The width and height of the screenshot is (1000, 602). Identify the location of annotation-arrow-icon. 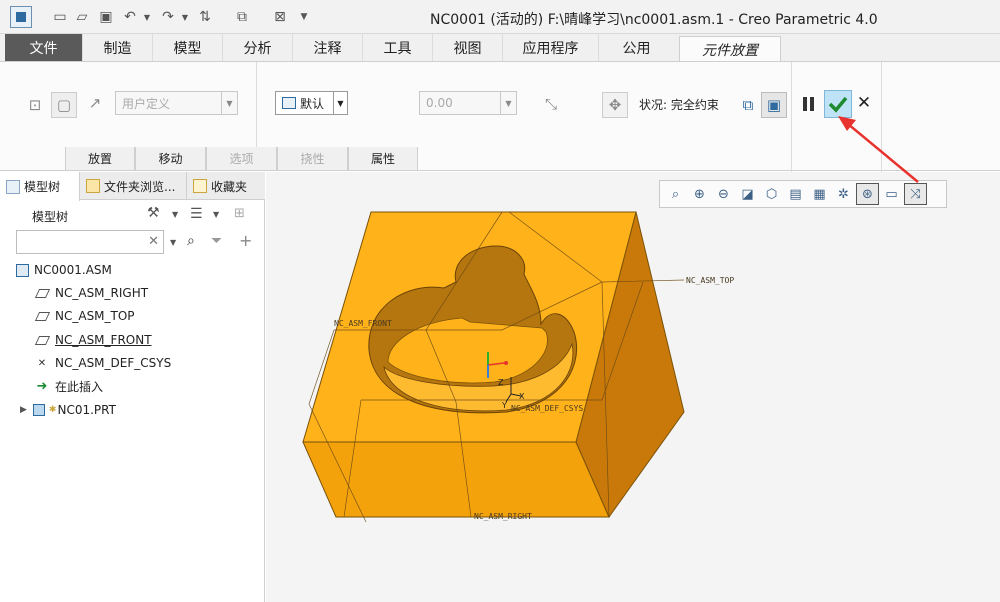
(878, 149).